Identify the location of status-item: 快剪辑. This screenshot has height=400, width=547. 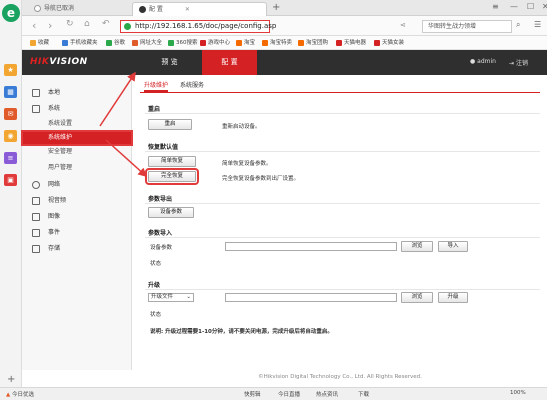
(252, 394).